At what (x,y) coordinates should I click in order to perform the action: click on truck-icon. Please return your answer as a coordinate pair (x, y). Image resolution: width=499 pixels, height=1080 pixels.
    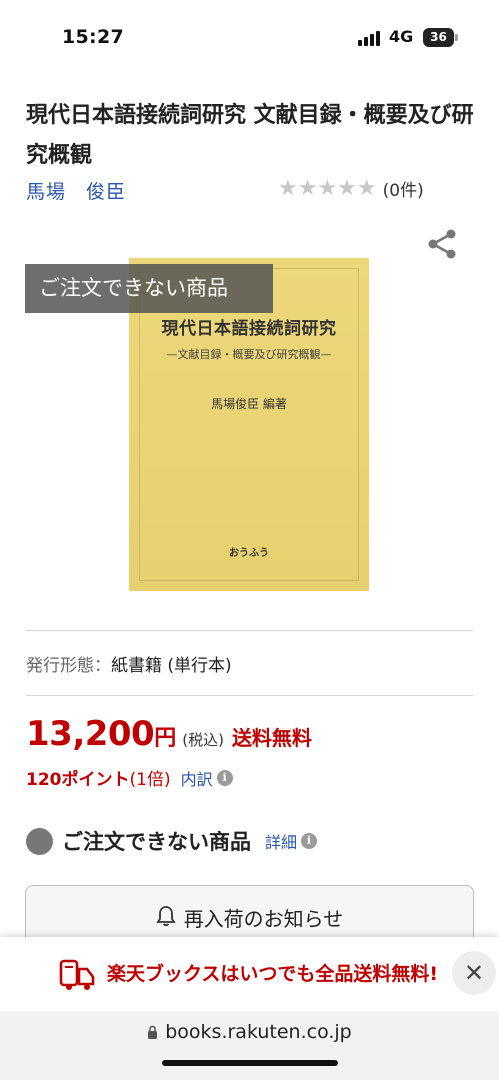
    Looking at the image, I should click on (77, 974).